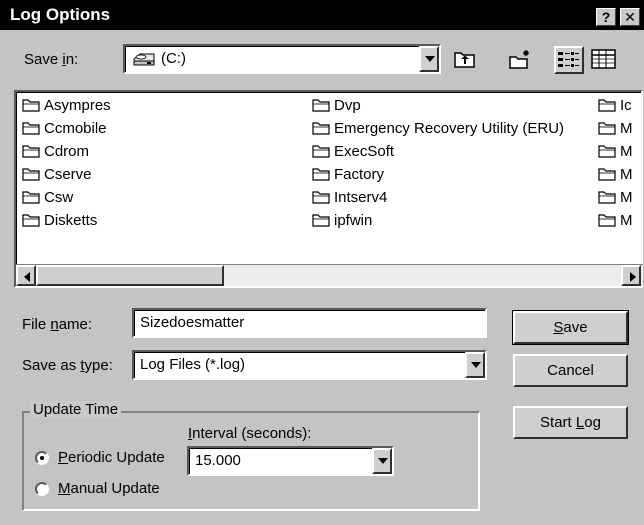 The height and width of the screenshot is (525, 644). Describe the element at coordinates (570, 370) in the screenshot. I see `cancel-button: Cancel` at that location.